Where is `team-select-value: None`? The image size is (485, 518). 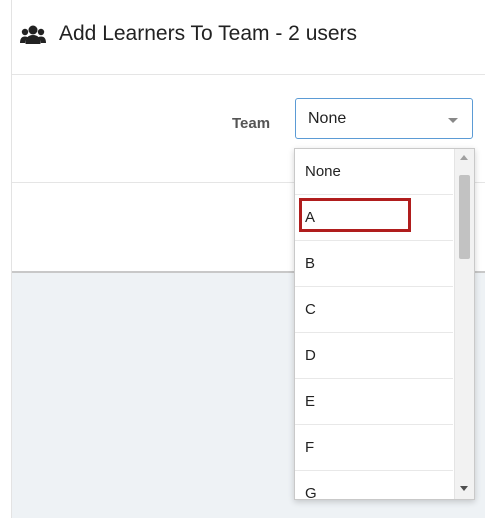 team-select-value: None is located at coordinates (327, 118).